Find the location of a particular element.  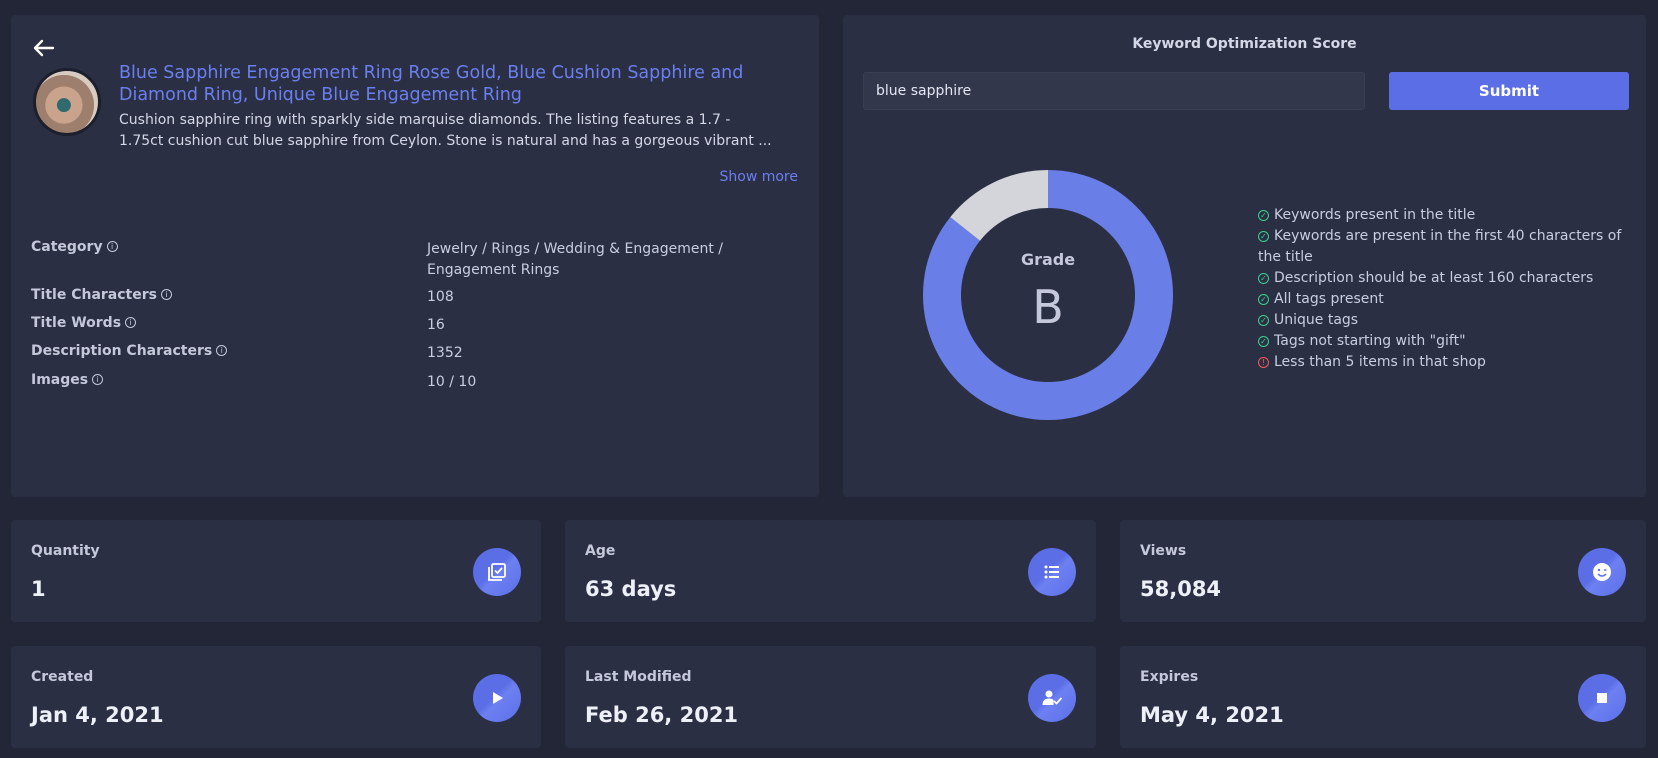

grade-value: B is located at coordinates (1048, 307).